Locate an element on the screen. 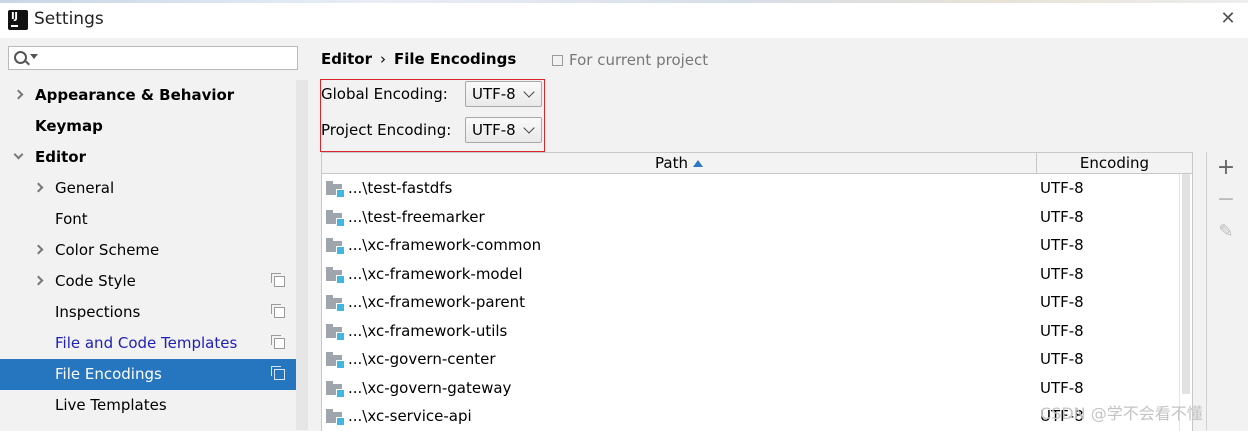 This screenshot has height=431, width=1248. row-path: ...\xc-framework-parent is located at coordinates (436, 302).